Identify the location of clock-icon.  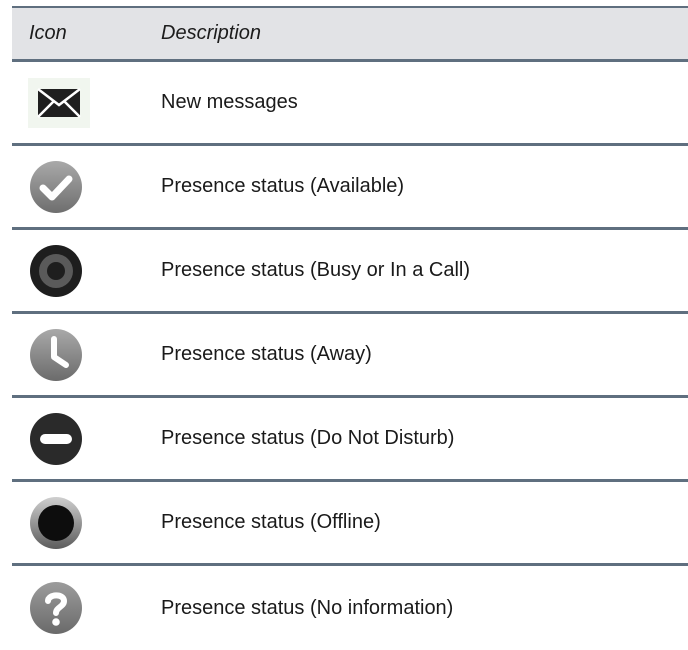
(56, 354).